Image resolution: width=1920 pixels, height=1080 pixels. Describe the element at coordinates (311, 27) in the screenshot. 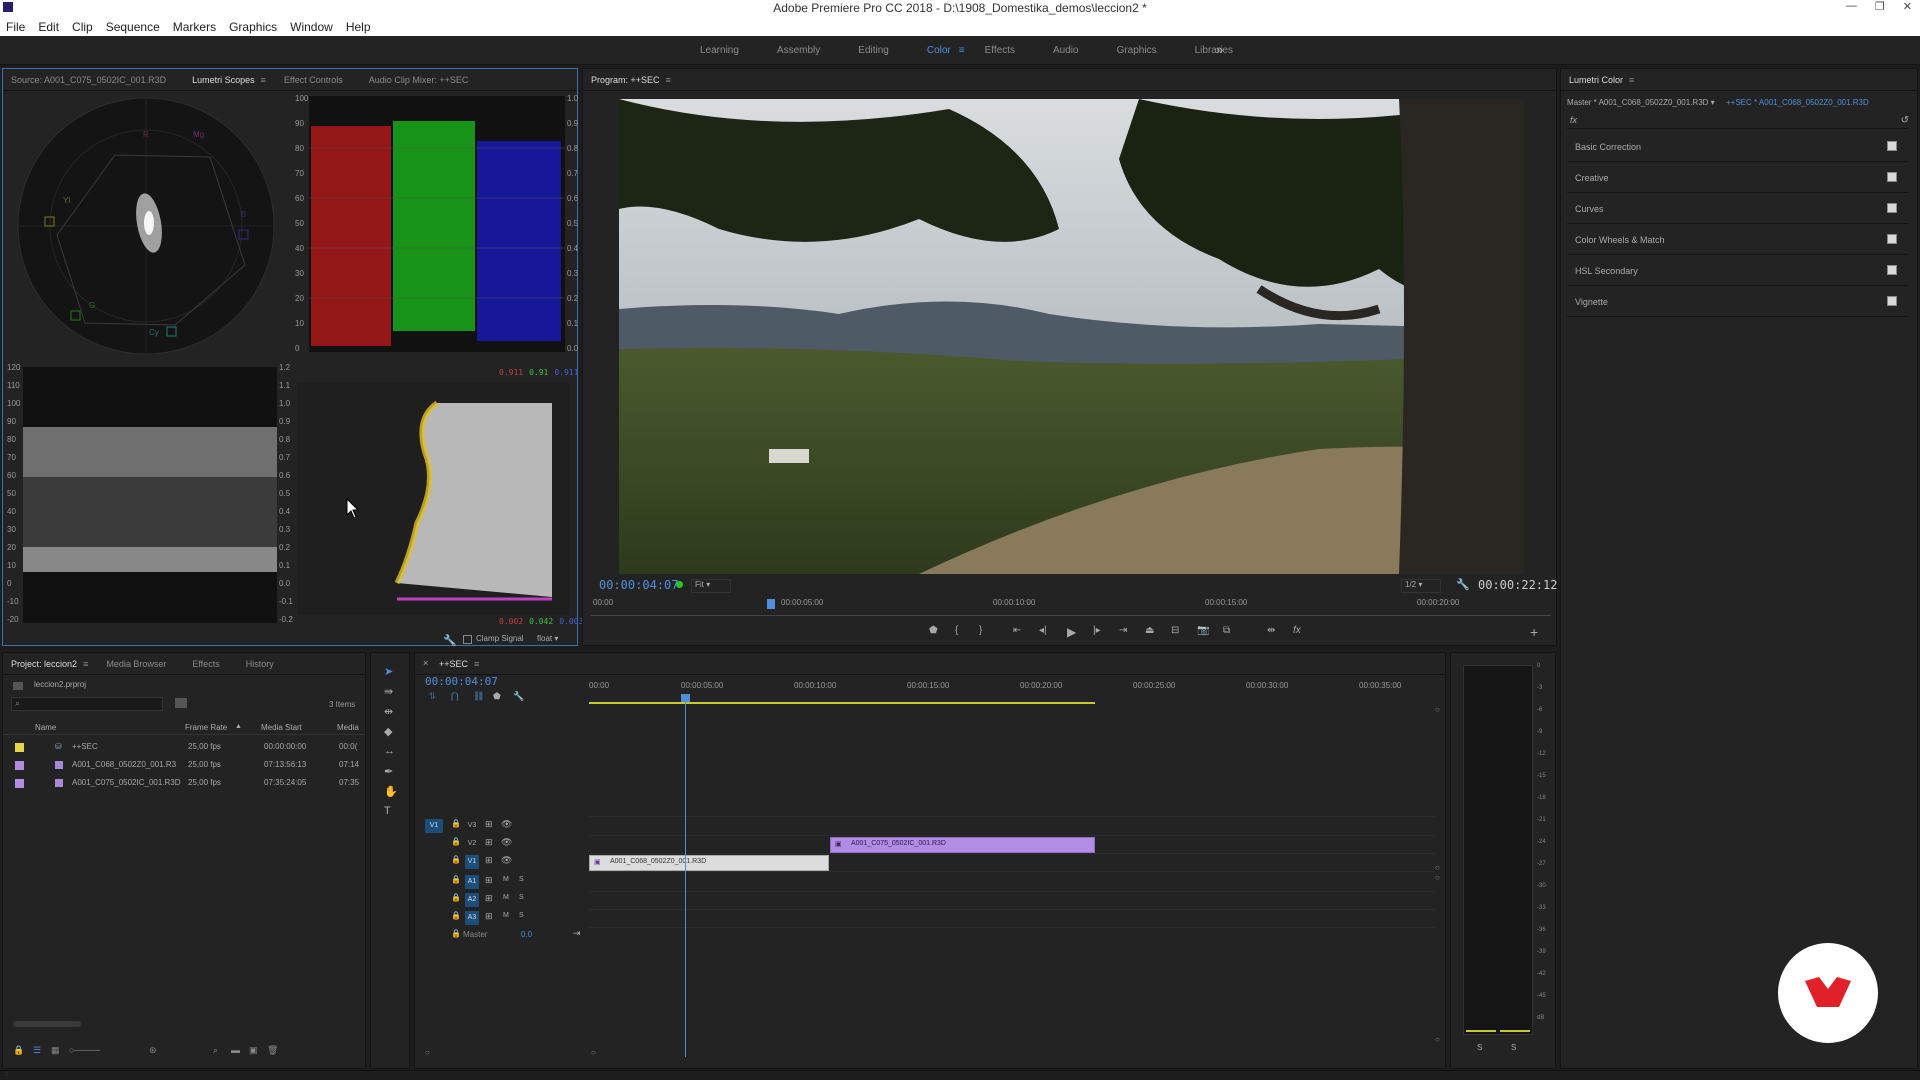

I see `menu-window: Window` at that location.